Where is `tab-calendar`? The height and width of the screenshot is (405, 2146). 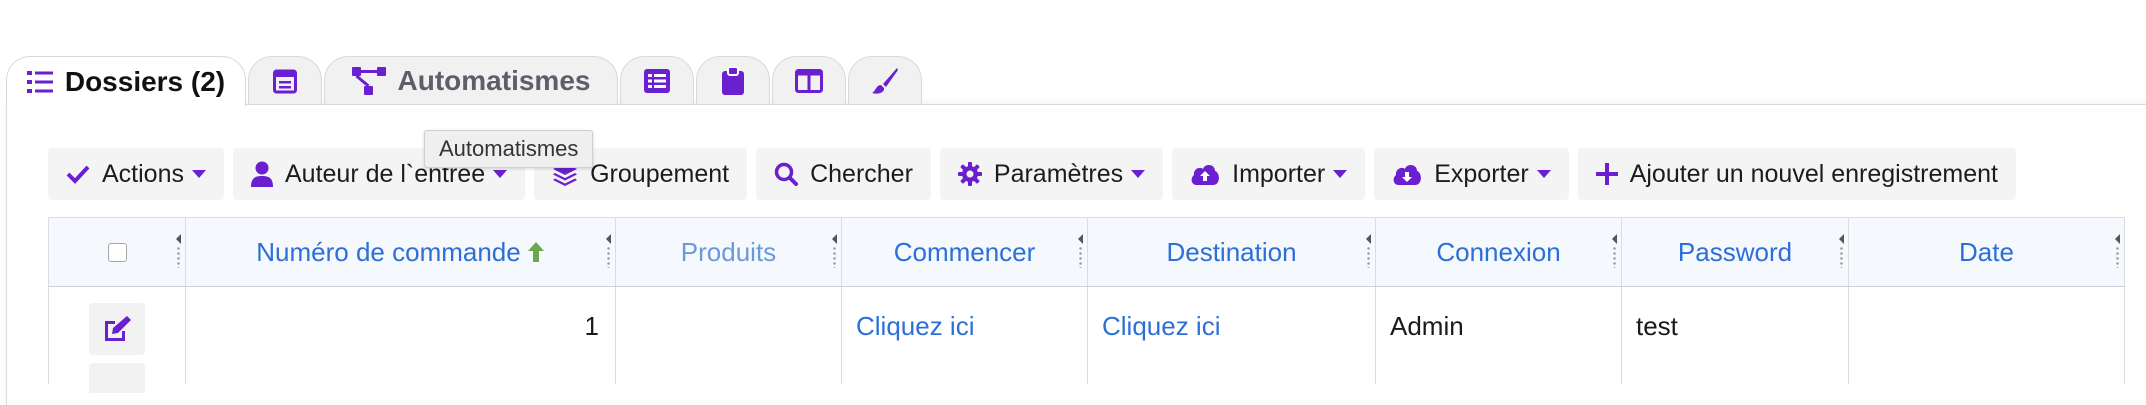 tab-calendar is located at coordinates (285, 80).